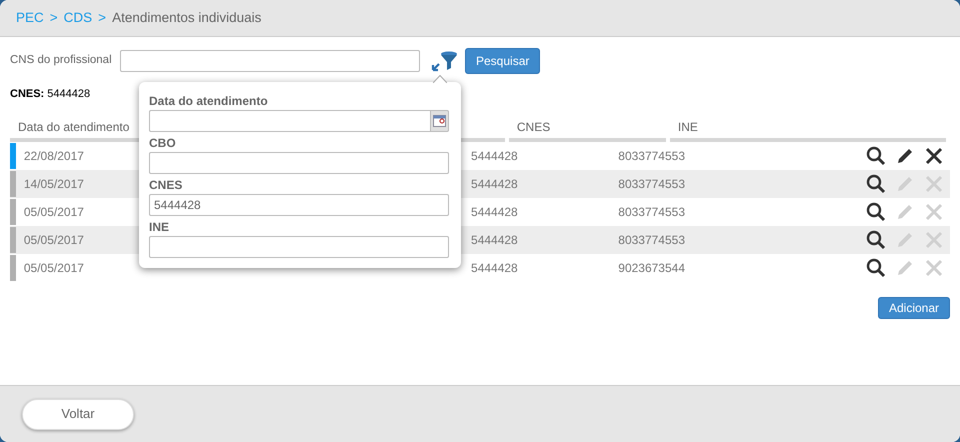 The height and width of the screenshot is (442, 960). I want to click on column-header: CNES, so click(587, 129).